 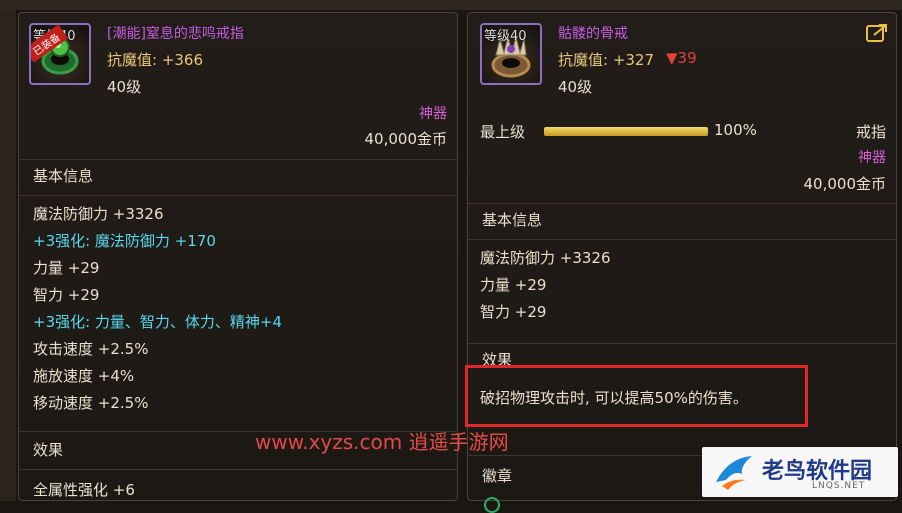 I want to click on upgrade-percent: 100%, so click(x=735, y=130).